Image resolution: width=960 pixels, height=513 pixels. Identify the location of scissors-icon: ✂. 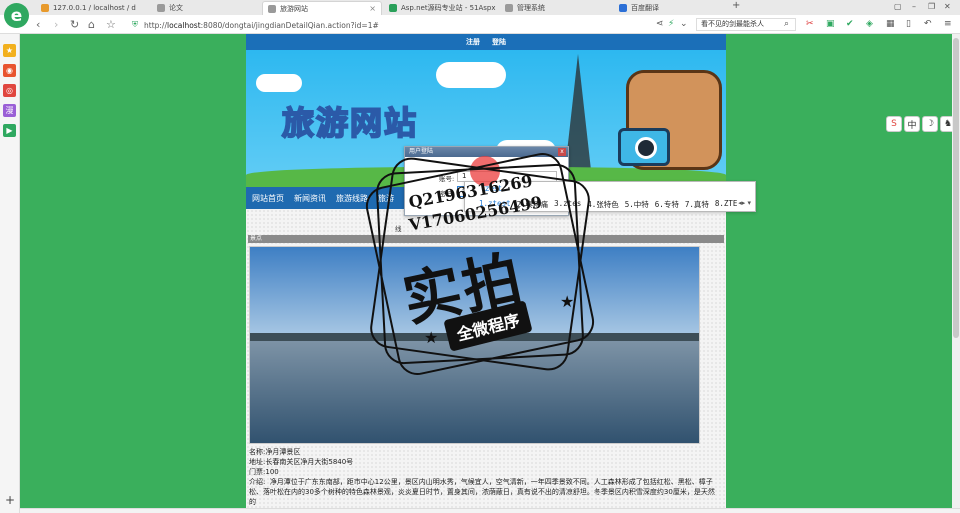
(810, 24).